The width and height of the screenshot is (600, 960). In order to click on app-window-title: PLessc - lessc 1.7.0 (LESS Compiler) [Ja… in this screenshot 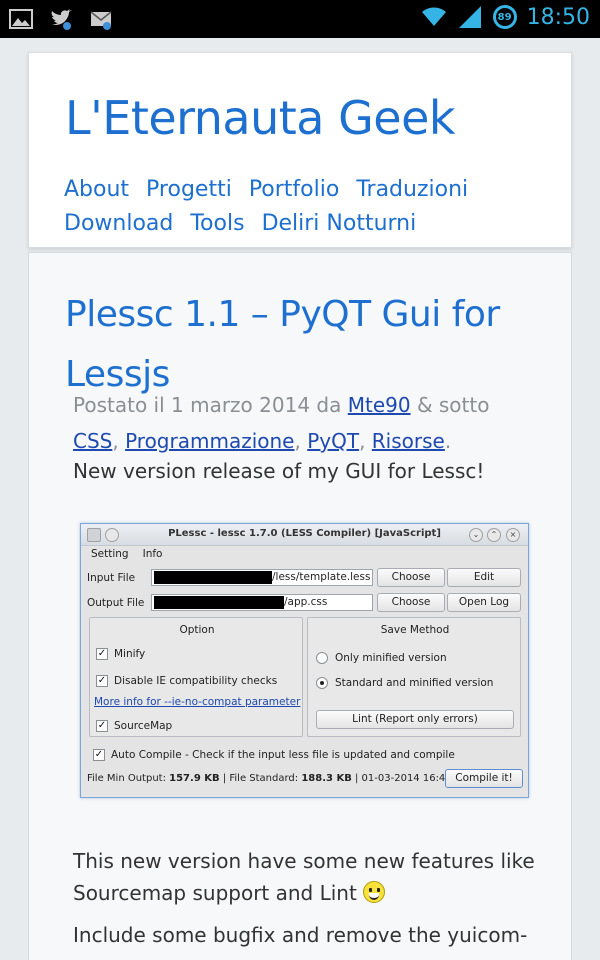, I will do `click(304, 533)`.